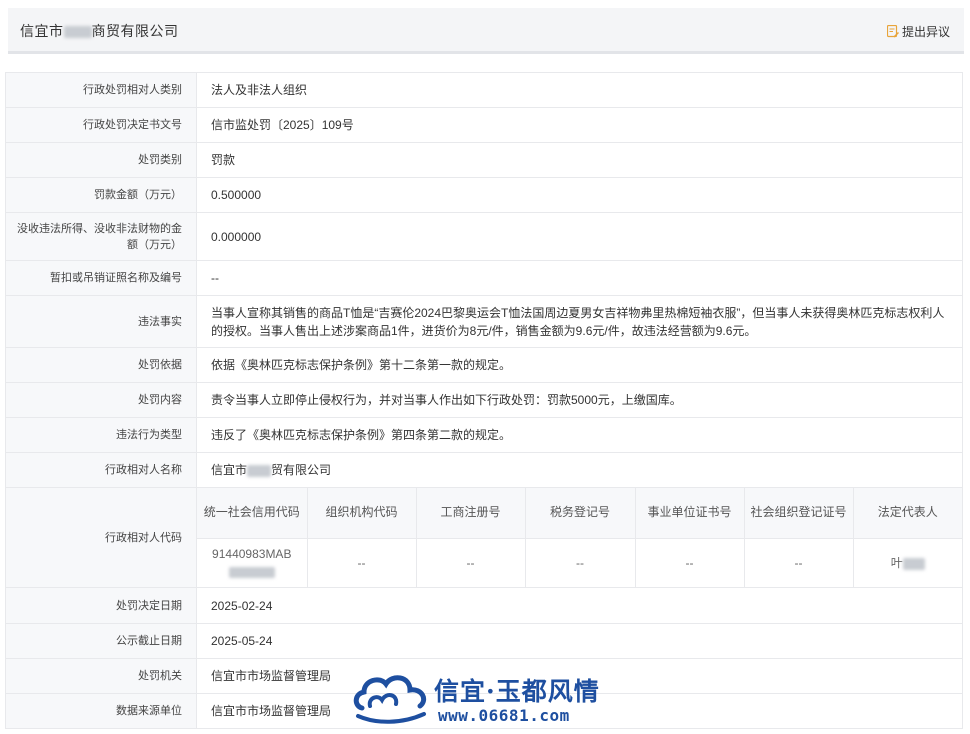  Describe the element at coordinates (579, 435) in the screenshot. I see `field-value: 违反了《奥林匹克标志保护条例》第四条第二款的规定。` at that location.